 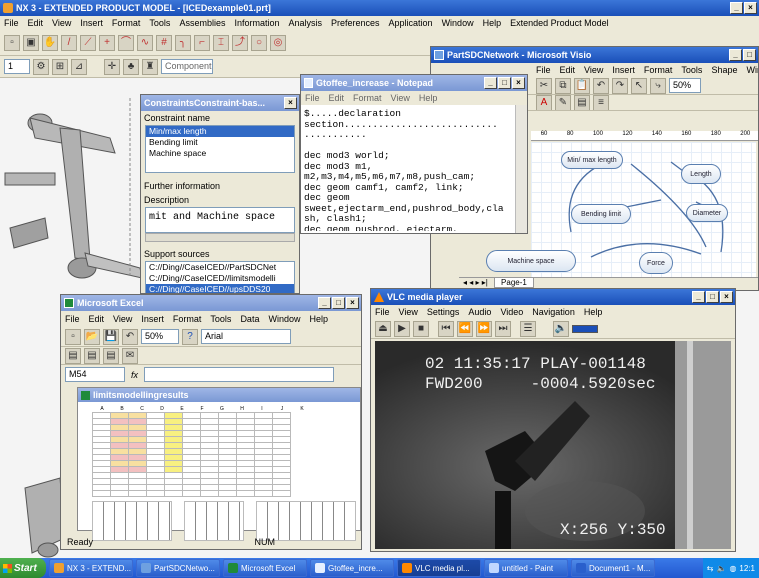 I want to click on new-file-icon: ▫, so click(x=12, y=42).